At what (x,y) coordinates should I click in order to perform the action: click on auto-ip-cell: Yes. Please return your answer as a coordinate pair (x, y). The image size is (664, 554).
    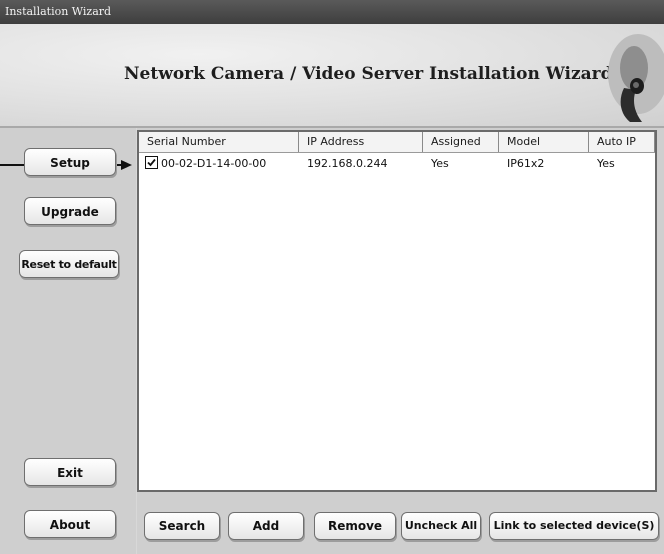
    Looking at the image, I should click on (606, 163).